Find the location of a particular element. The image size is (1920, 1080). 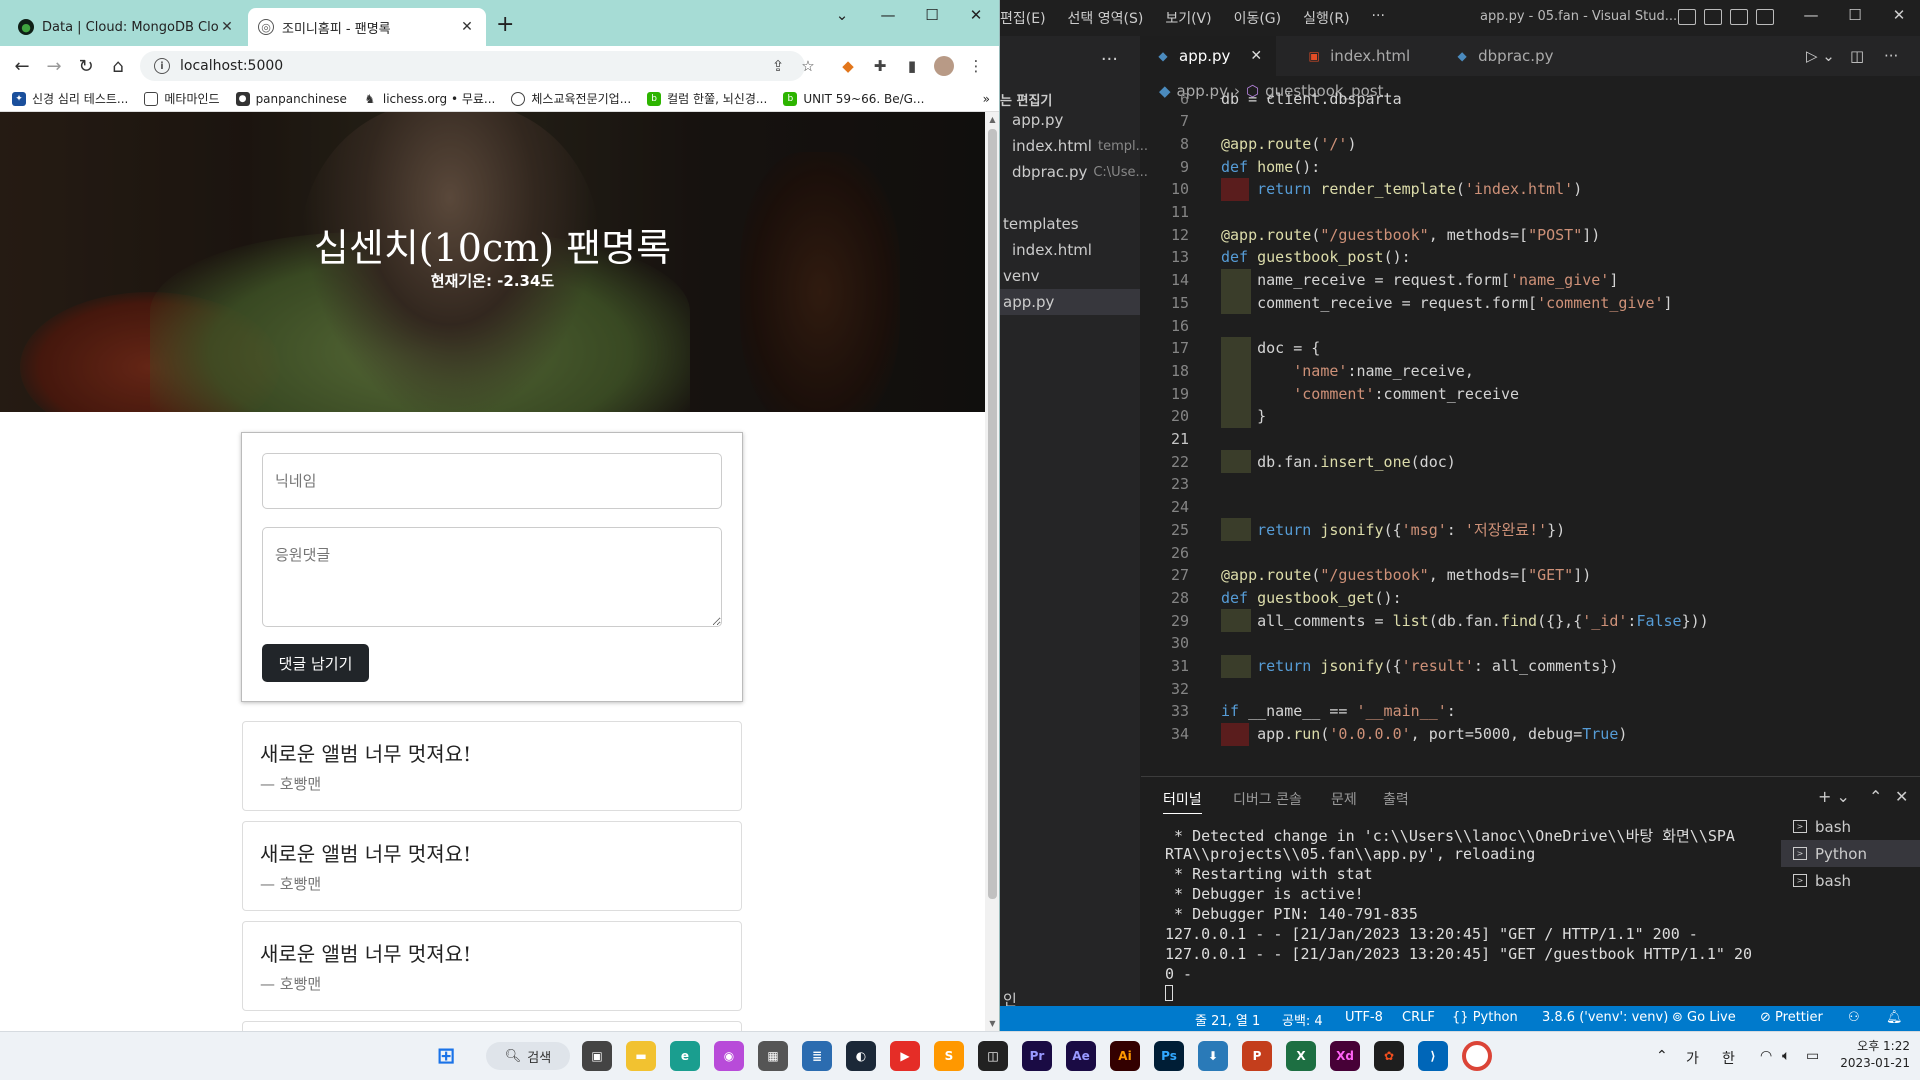

menu-view: 보기(V) is located at coordinates (1188, 18).